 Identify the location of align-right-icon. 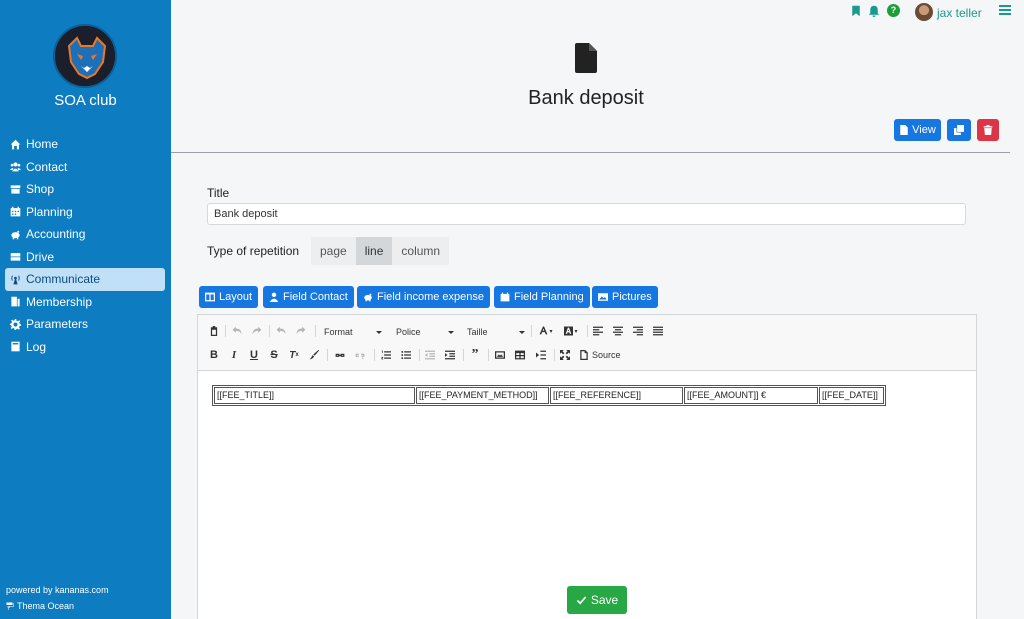
(638, 331).